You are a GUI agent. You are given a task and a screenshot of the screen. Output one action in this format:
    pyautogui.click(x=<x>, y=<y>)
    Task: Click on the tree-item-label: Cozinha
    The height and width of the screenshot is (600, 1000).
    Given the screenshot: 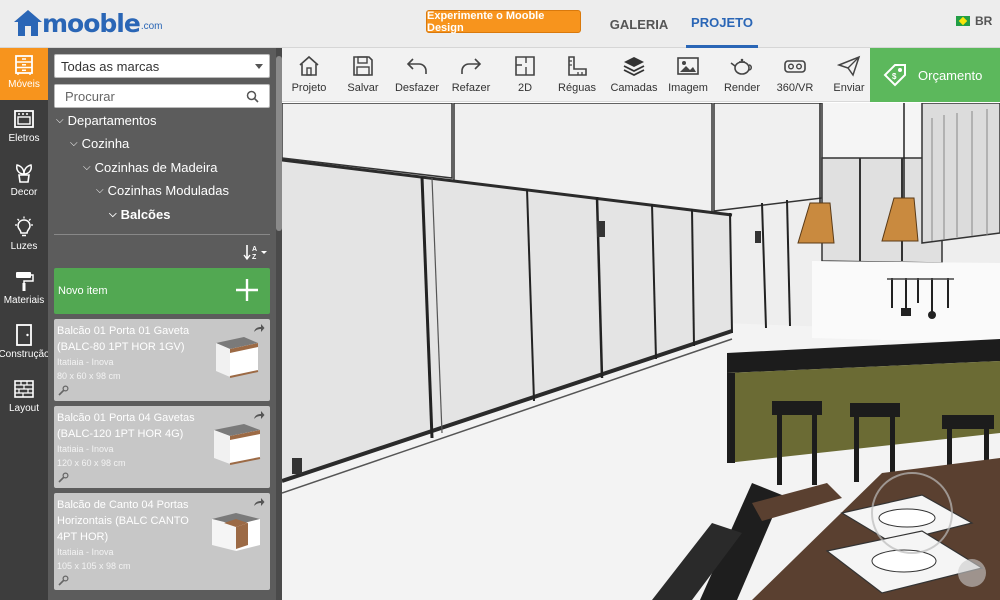 What is the action you would take?
    pyautogui.click(x=105, y=143)
    